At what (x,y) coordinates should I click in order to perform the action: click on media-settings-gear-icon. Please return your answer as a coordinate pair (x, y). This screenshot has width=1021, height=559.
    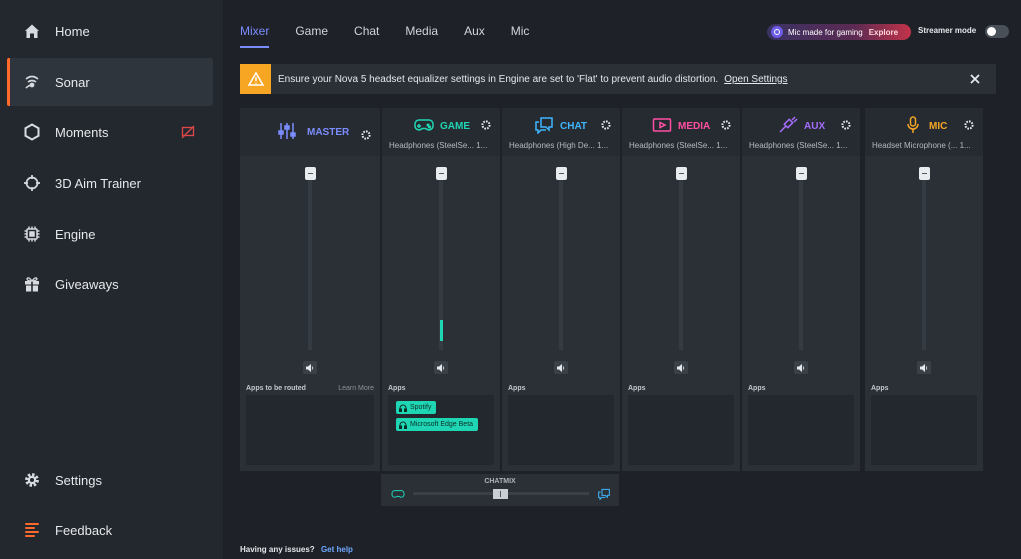
    Looking at the image, I should click on (726, 123).